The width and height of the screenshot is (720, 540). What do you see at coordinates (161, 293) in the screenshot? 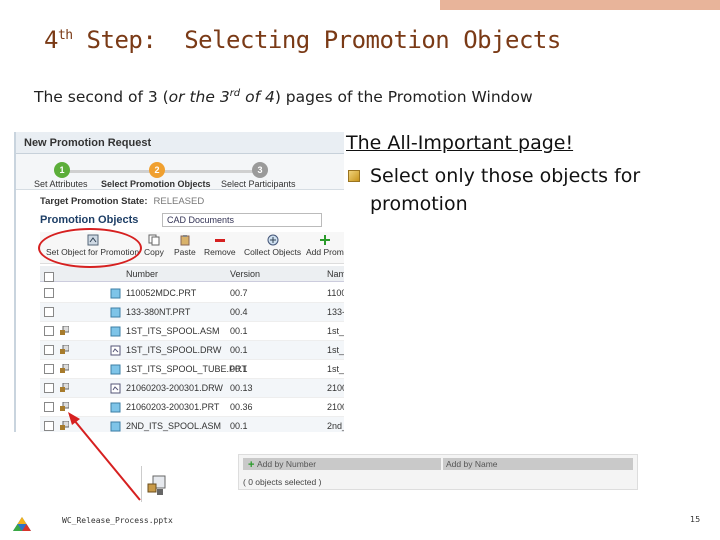
I see `row-number: 110052MDC.PRT` at bounding box center [161, 293].